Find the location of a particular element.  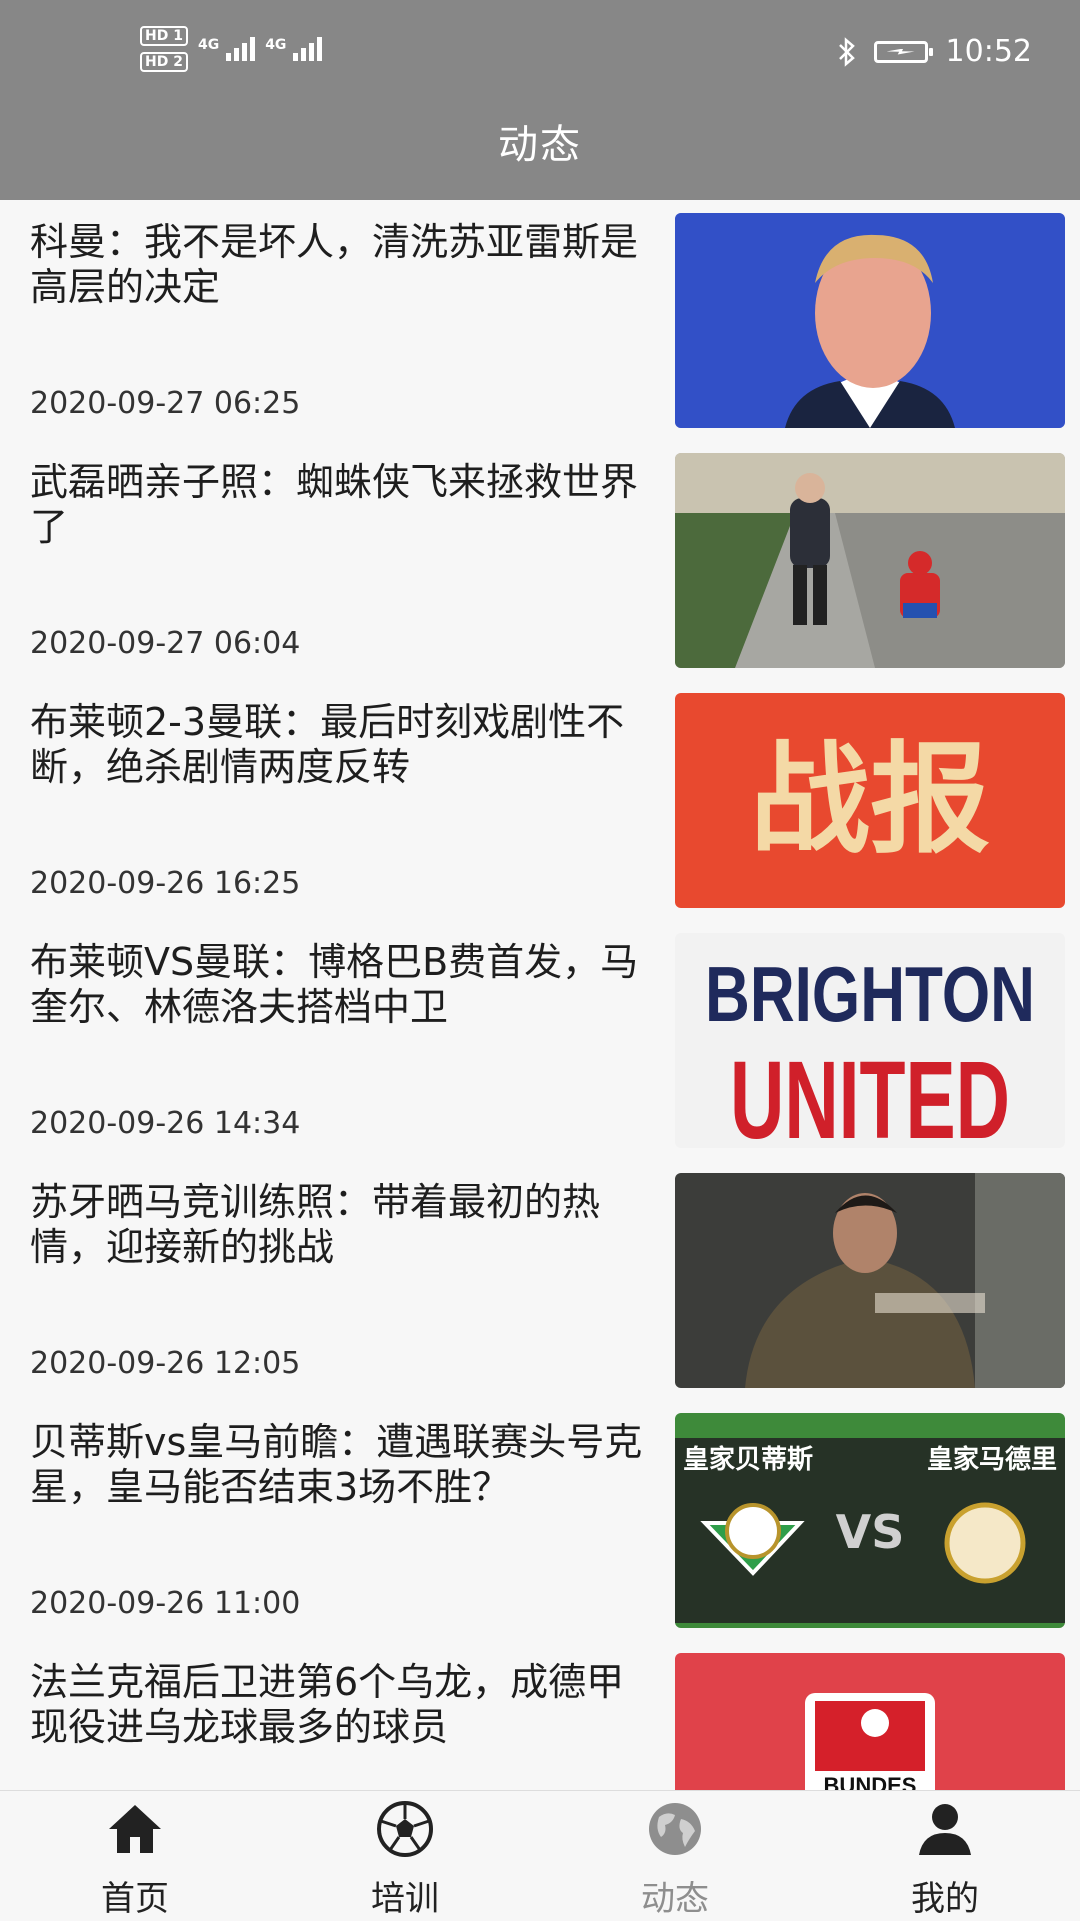

news-title: 布莱顿VS曼联：博格巴B费首发，马奎尔、林德洛夫搭档中卫 is located at coordinates (334, 984).